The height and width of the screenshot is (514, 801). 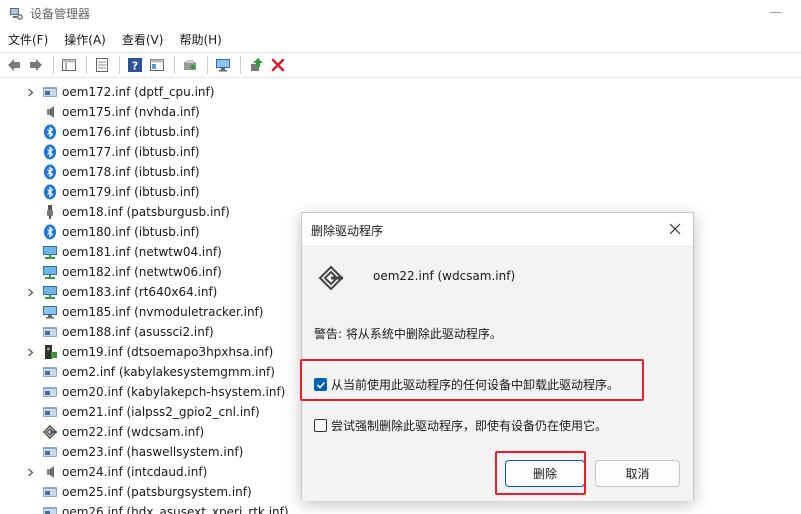 I want to click on tree-item: oem183.inf (rt640x64.inf), so click(x=150, y=292).